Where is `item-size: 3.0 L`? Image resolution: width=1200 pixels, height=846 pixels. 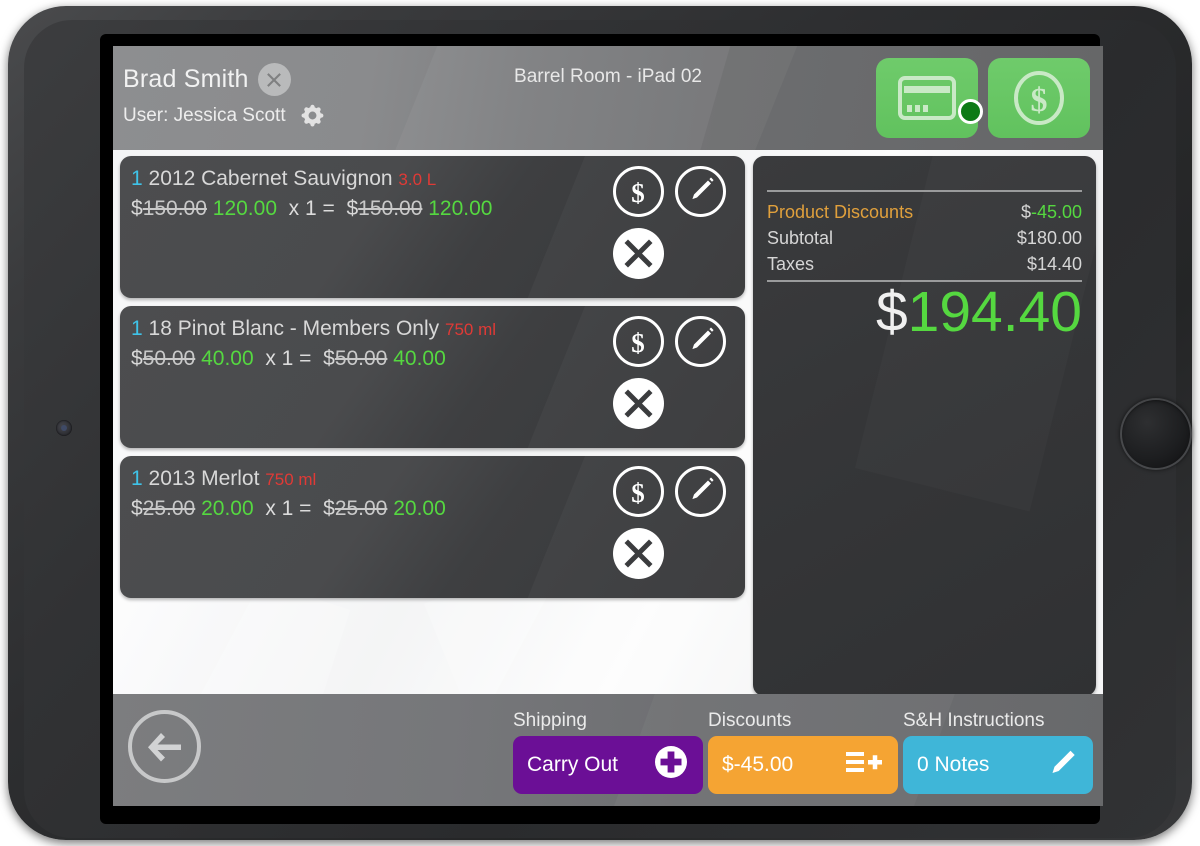
item-size: 3.0 L is located at coordinates (417, 179).